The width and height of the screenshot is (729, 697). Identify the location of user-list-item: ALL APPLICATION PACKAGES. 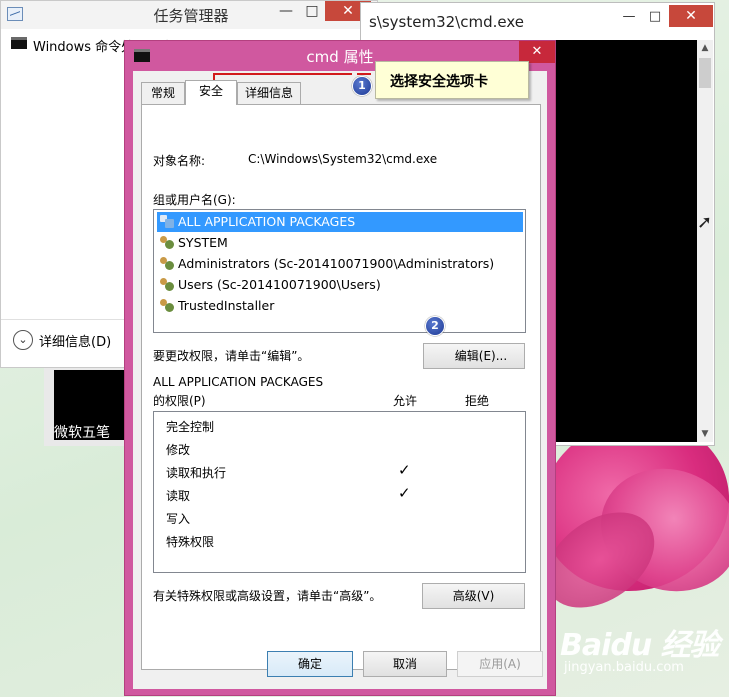
(340, 222).